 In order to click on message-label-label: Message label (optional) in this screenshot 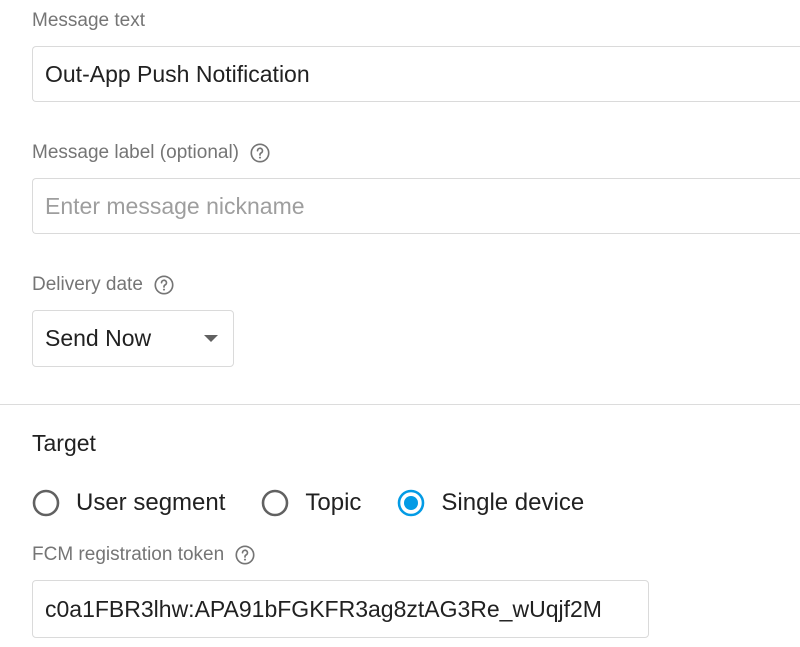, I will do `click(151, 153)`.